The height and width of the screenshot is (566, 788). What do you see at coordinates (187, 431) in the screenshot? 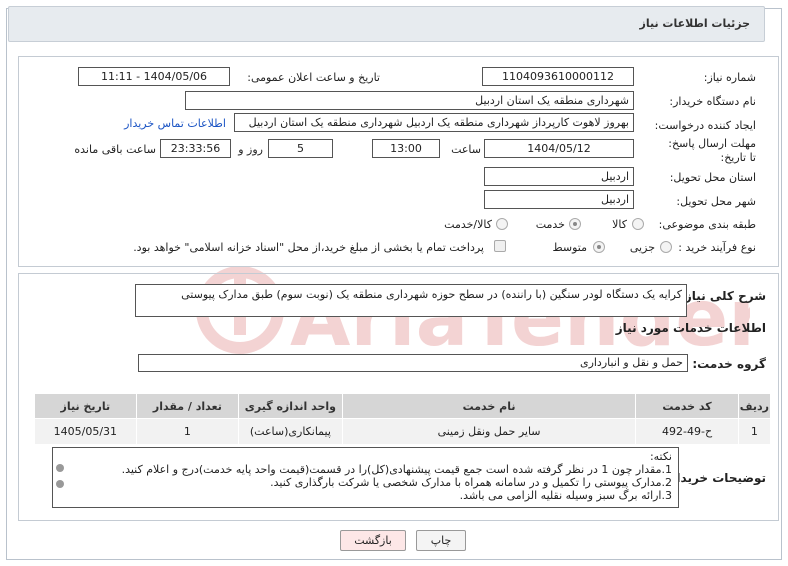
I see `cell-qty: 1` at bounding box center [187, 431].